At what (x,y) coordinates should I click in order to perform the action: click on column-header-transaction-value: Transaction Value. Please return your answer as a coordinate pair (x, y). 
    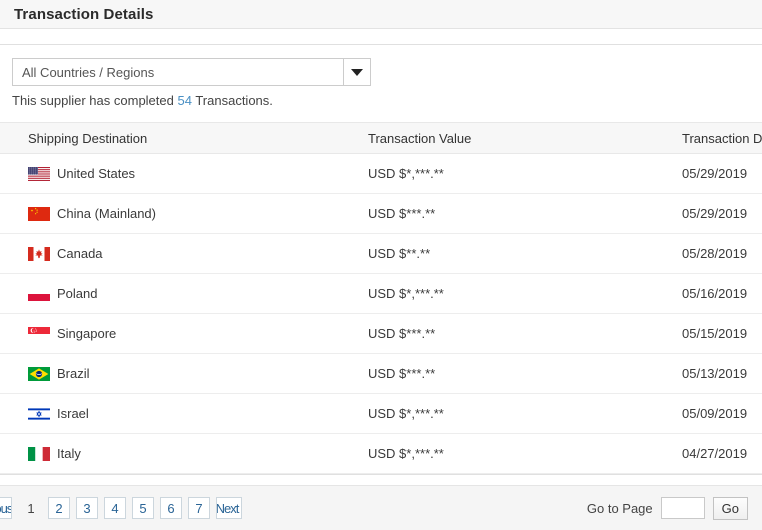
    Looking at the image, I should click on (504, 138).